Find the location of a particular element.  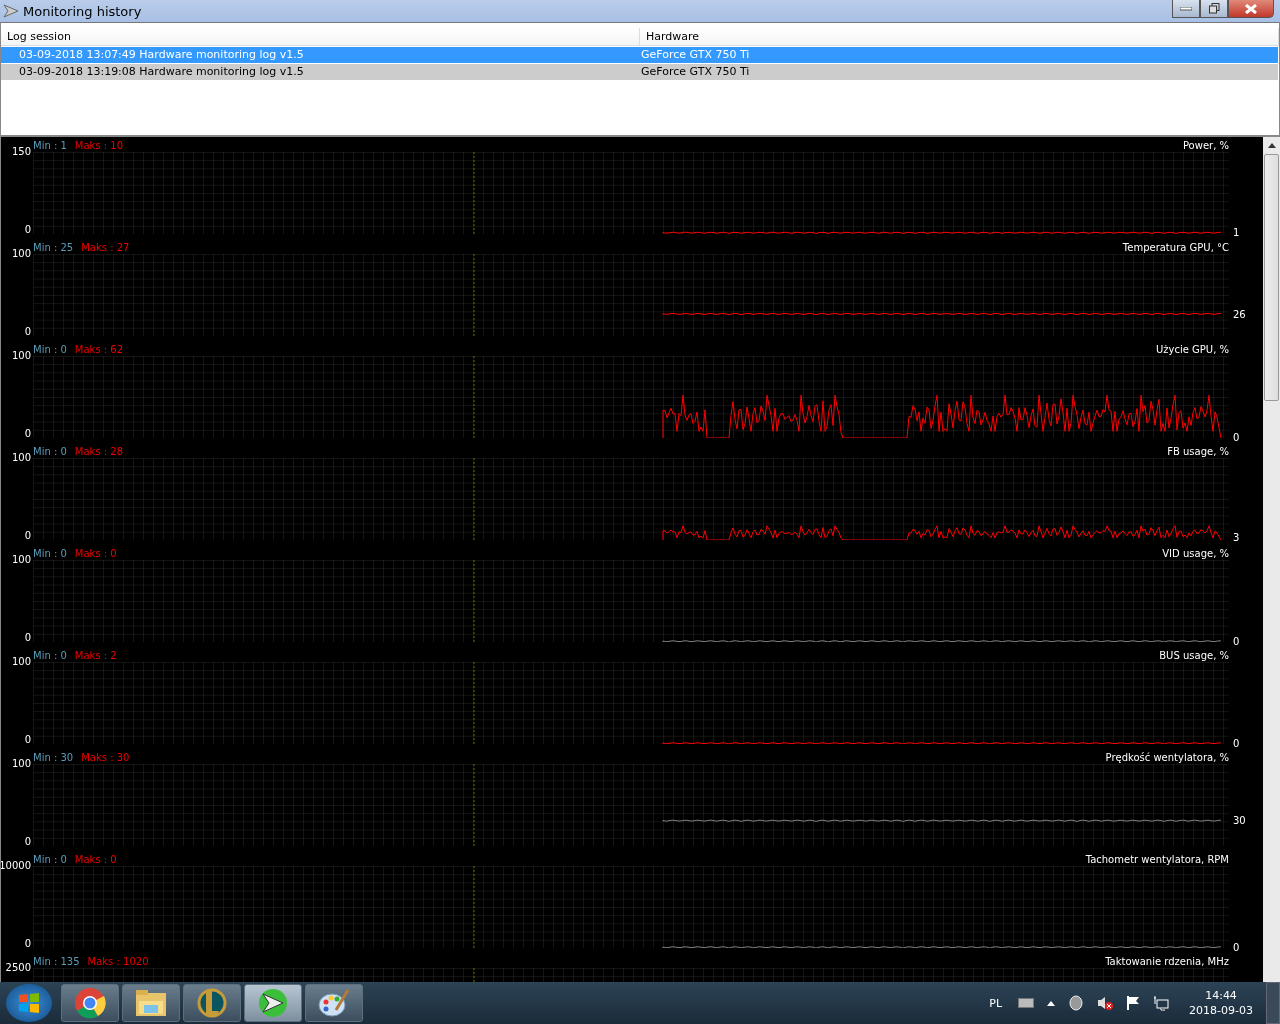

start-button is located at coordinates (29, 1003).